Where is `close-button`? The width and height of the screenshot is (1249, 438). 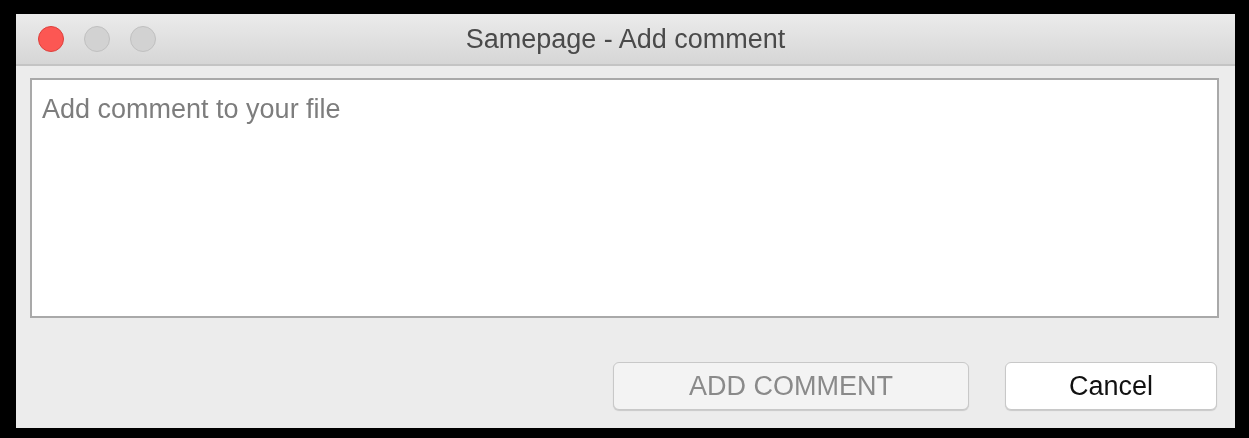
close-button is located at coordinates (51, 39).